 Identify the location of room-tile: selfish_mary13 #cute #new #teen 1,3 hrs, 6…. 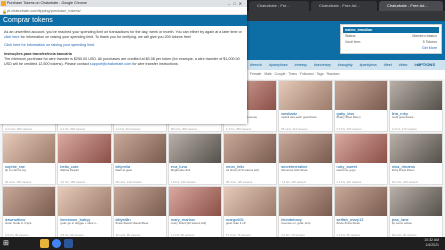
(360, 212).